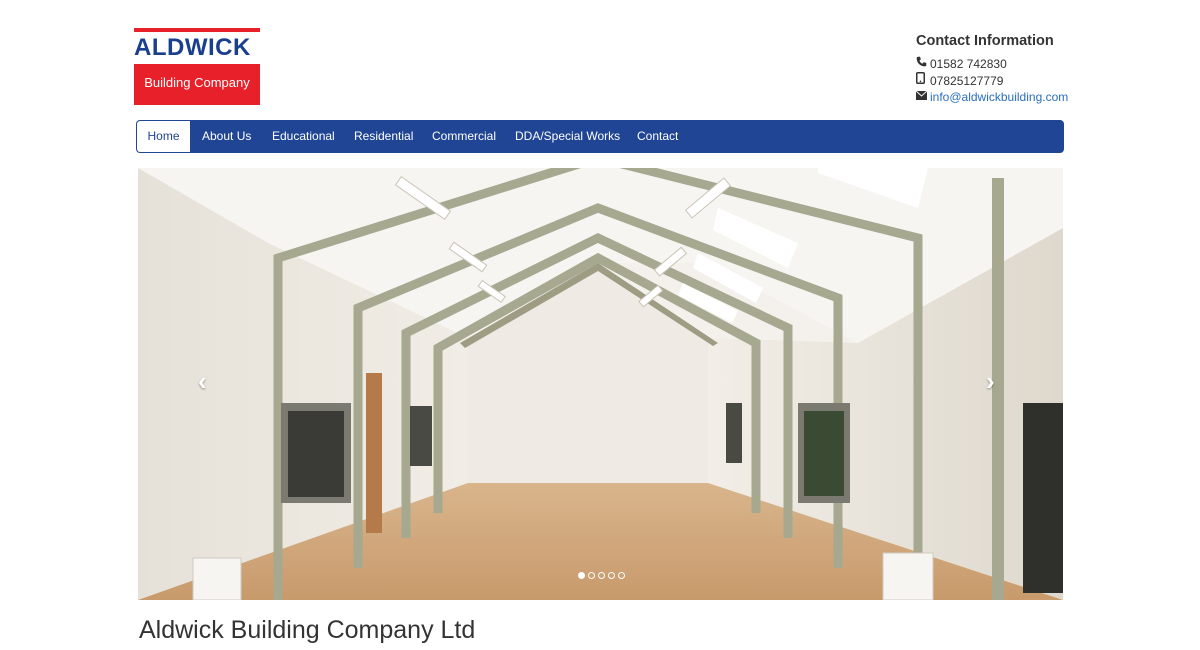 The width and height of the screenshot is (1200, 650). I want to click on nav-contact: Contact, so click(657, 136).